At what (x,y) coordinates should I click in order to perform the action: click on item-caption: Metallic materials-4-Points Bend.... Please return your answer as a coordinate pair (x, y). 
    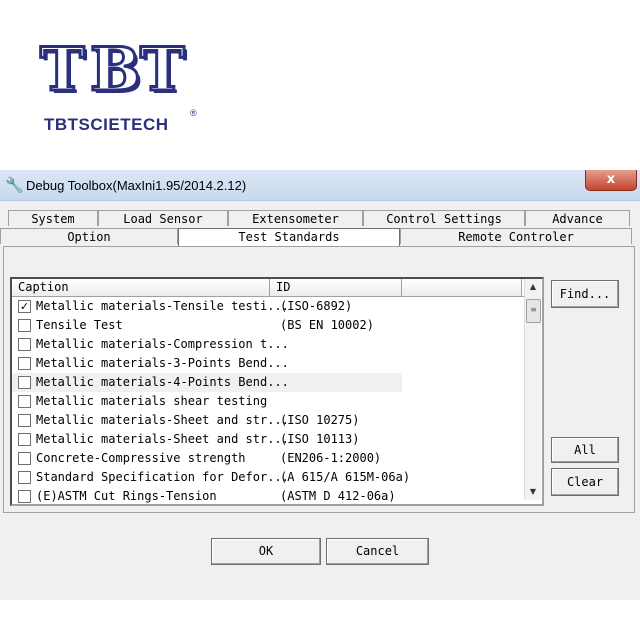
    Looking at the image, I should click on (162, 382).